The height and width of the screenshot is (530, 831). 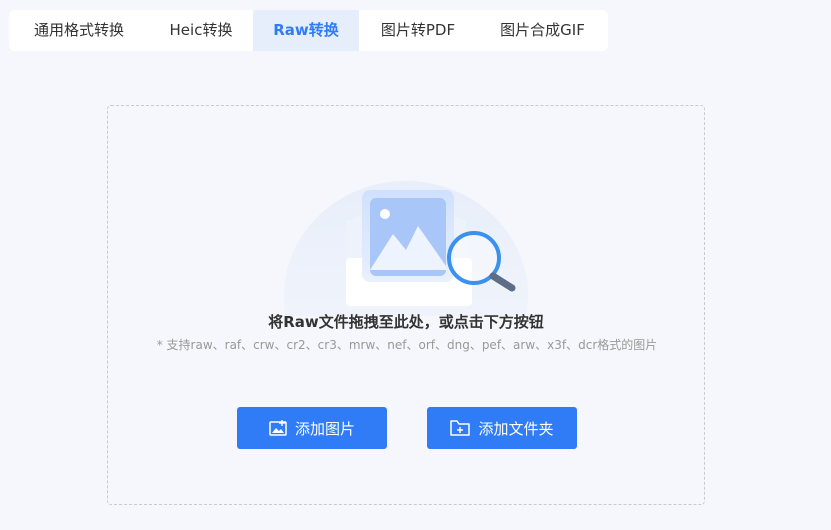 I want to click on add-image-button: 添加图片, so click(x=312, y=428).